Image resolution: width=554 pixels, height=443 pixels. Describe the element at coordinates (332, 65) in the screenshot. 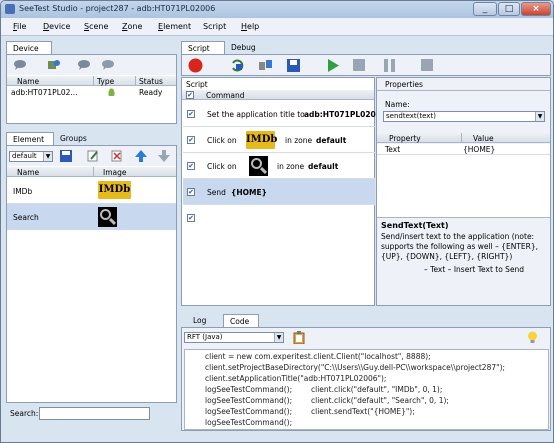

I see `play-icon` at that location.